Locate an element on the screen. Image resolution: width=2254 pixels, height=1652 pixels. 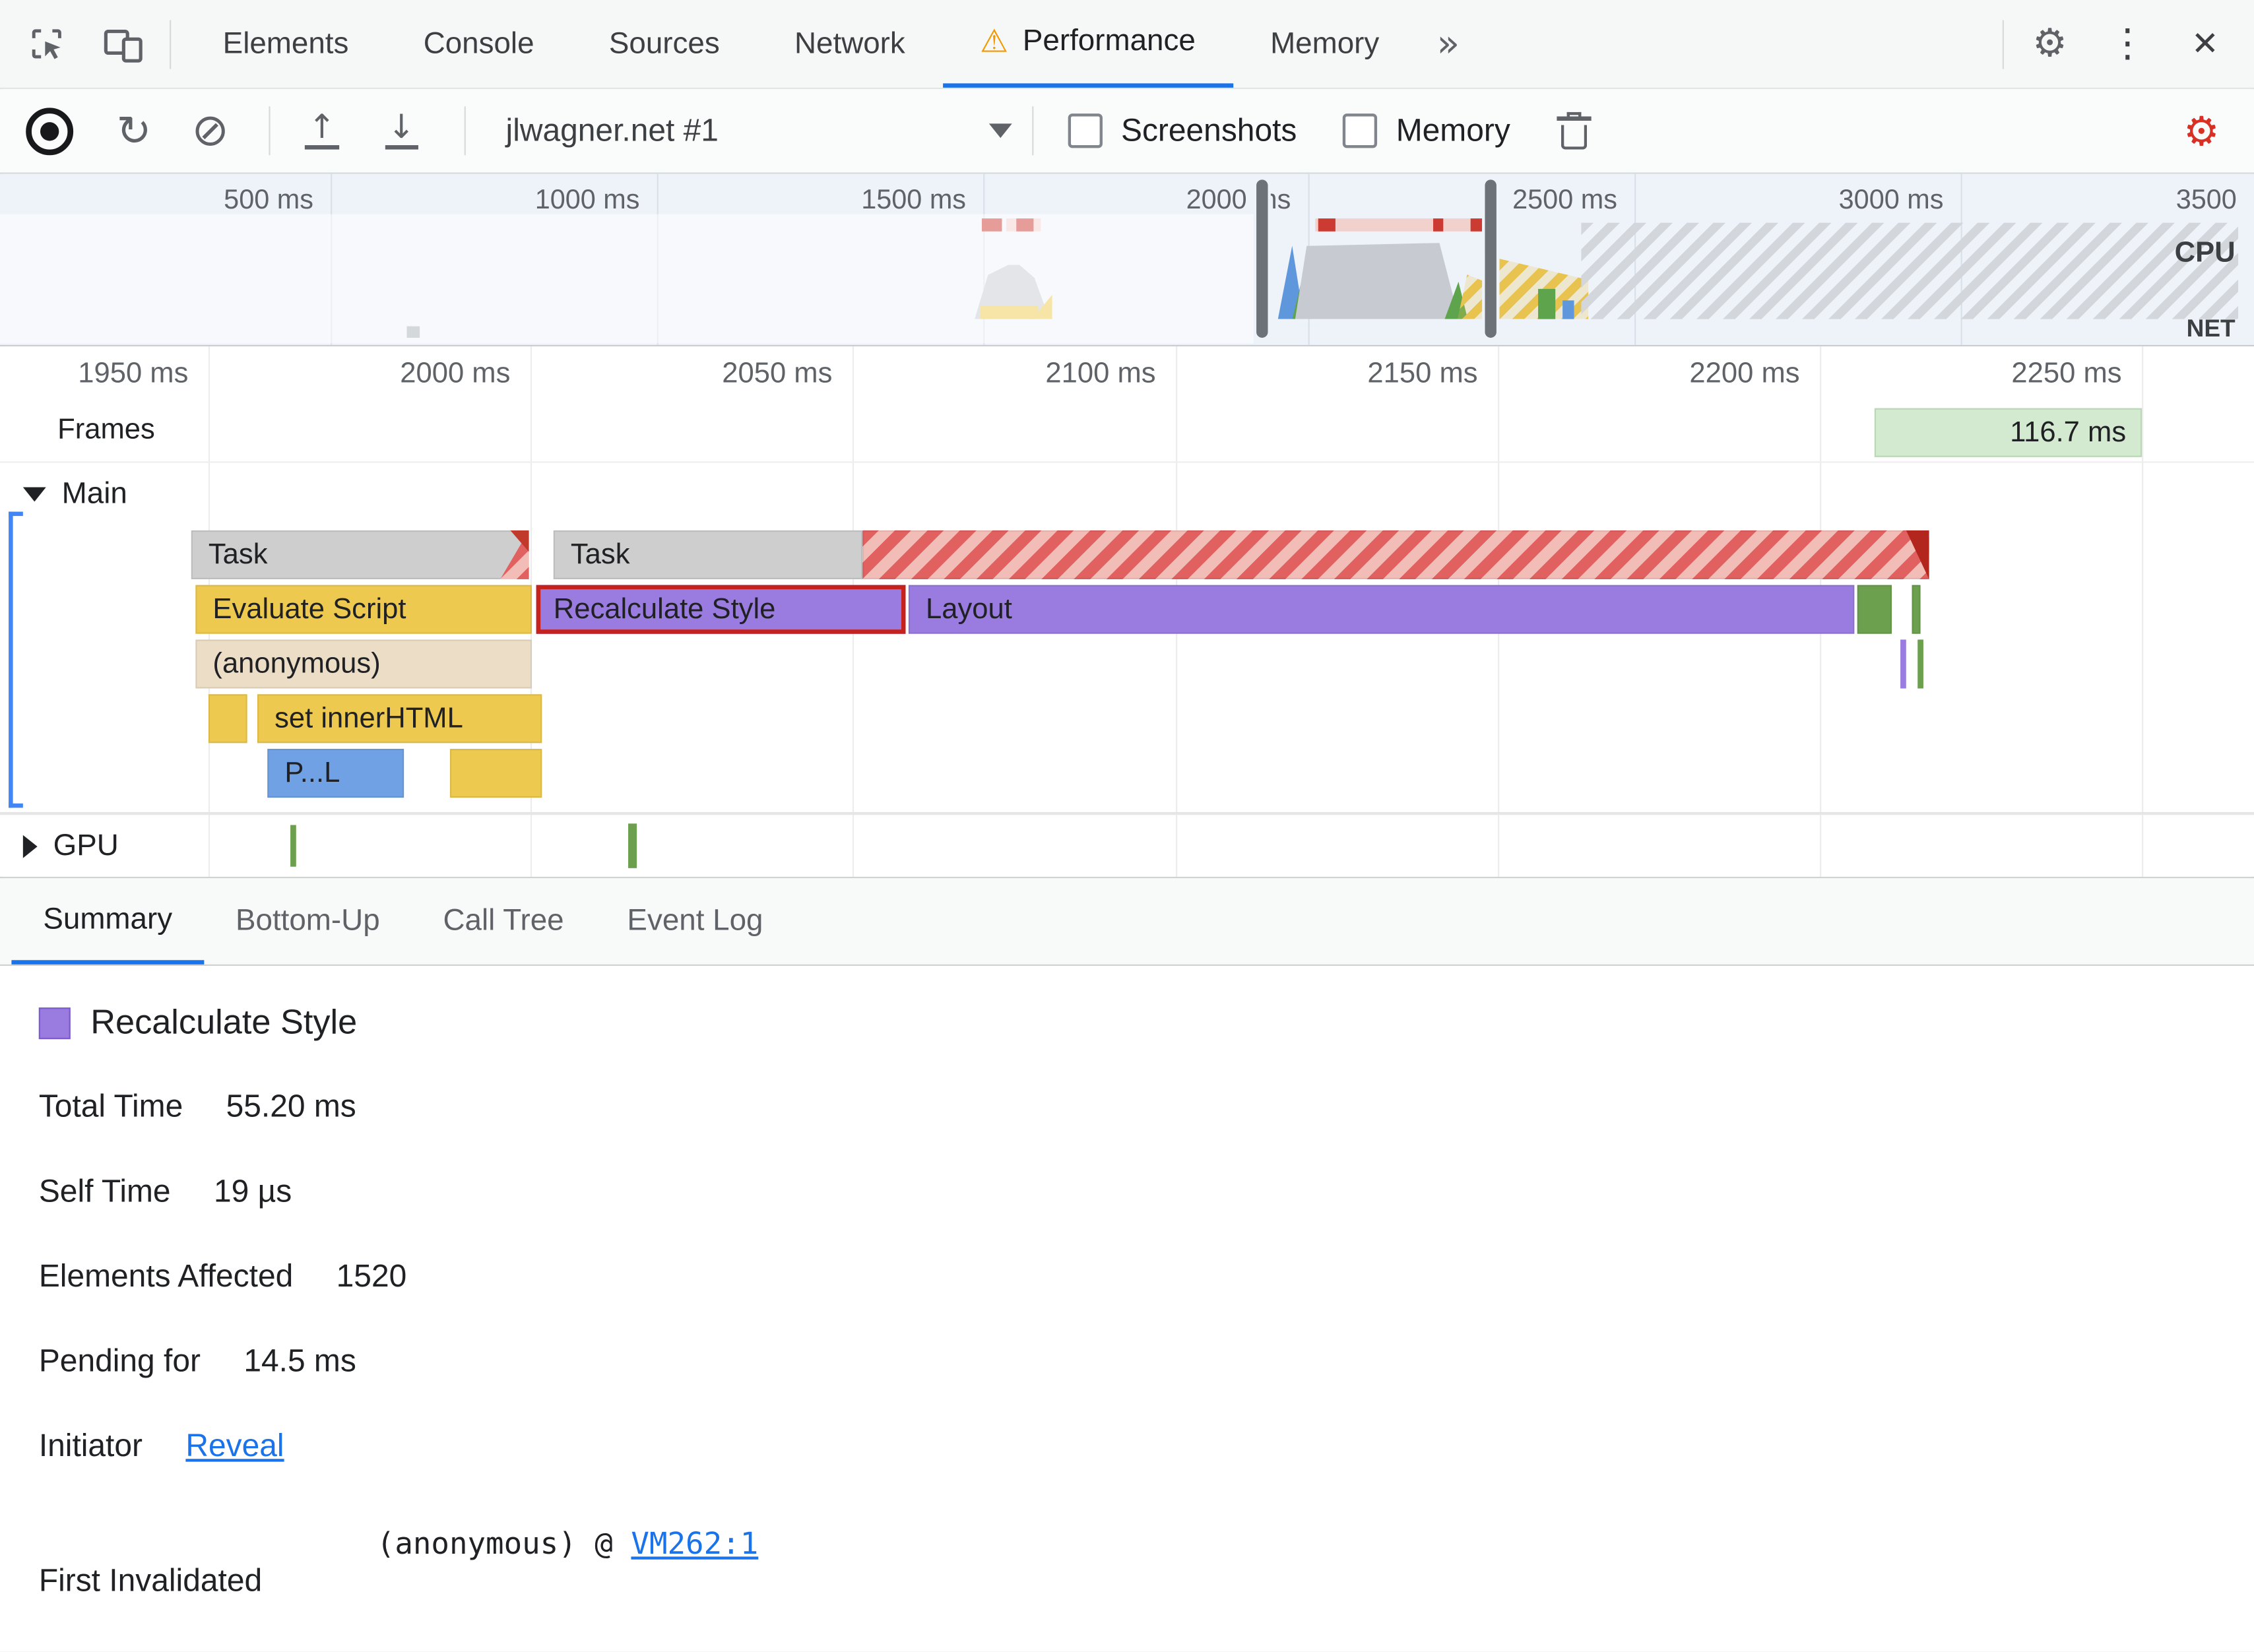
clear-recordings-icon: ⊘ is located at coordinates (210, 130).